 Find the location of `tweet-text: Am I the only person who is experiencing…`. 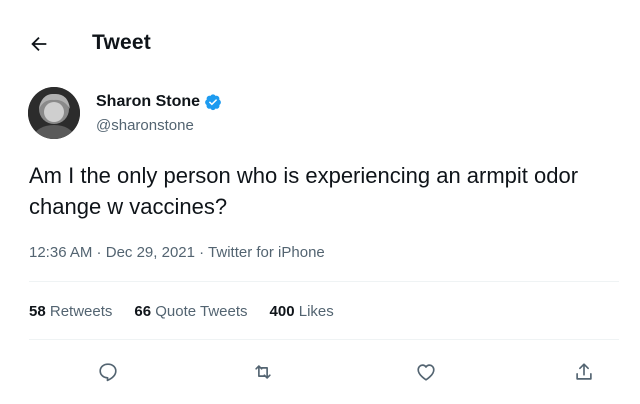

tweet-text: Am I the only person who is experiencing… is located at coordinates (304, 191).